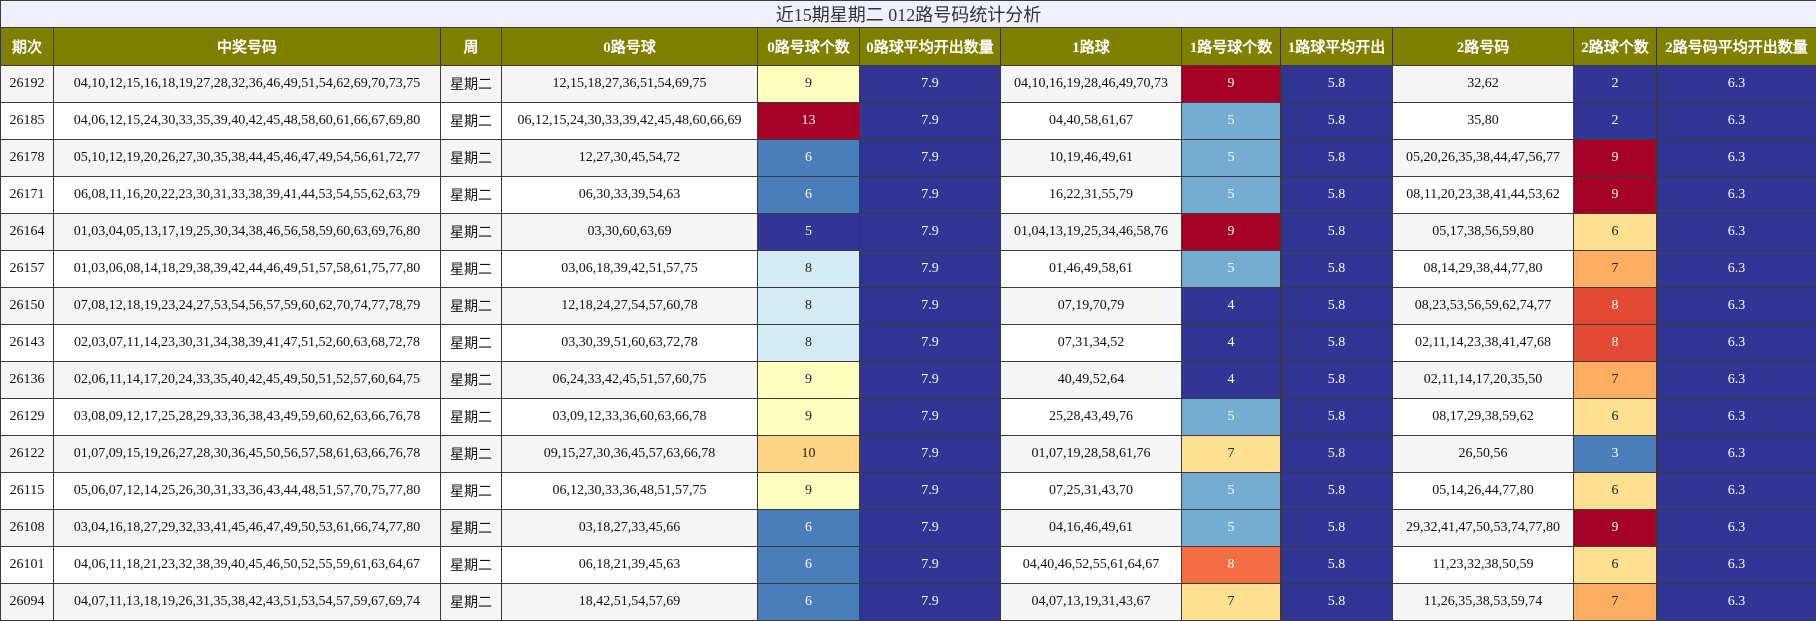 The width and height of the screenshot is (1816, 621). Describe the element at coordinates (1483, 121) in the screenshot. I see `cell-route2-balls: 35,80` at that location.